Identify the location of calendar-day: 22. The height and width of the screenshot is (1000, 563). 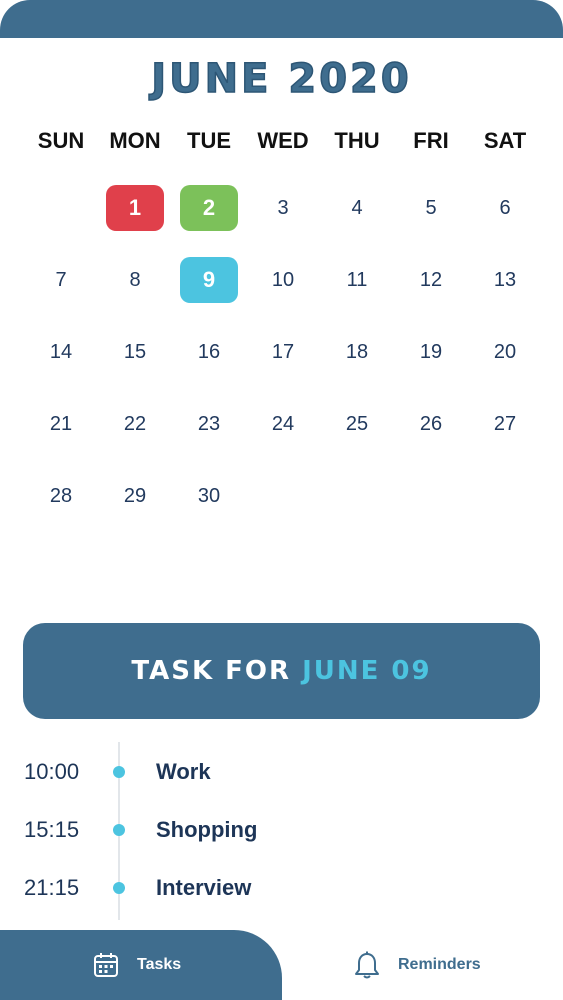
(135, 424).